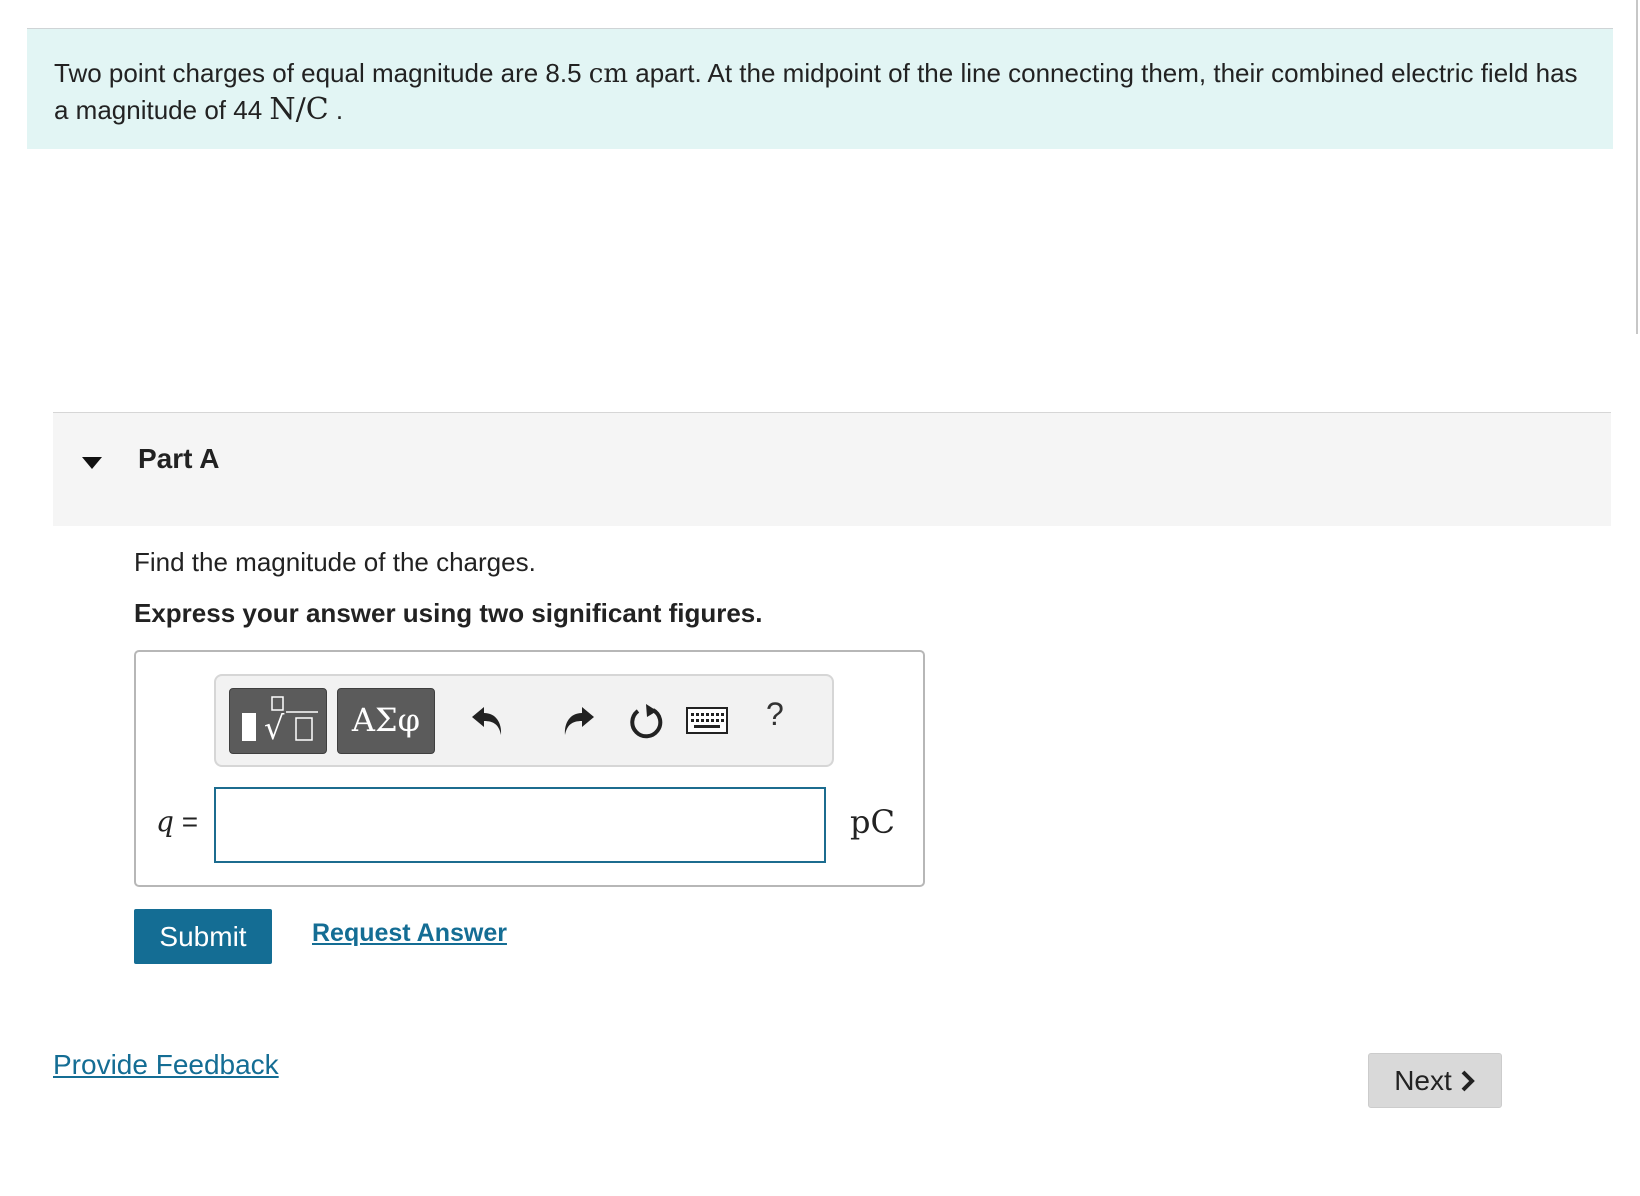  What do you see at coordinates (1423, 1080) in the screenshot?
I see `next-label: Next` at bounding box center [1423, 1080].